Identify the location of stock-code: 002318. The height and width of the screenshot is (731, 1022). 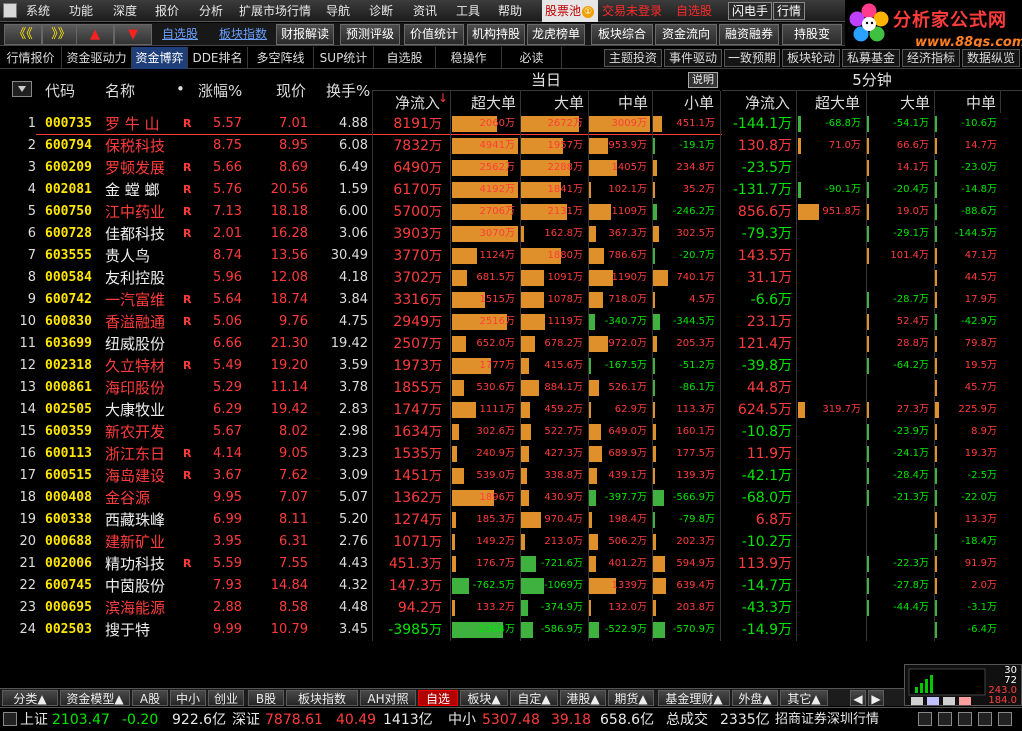
(68, 366).